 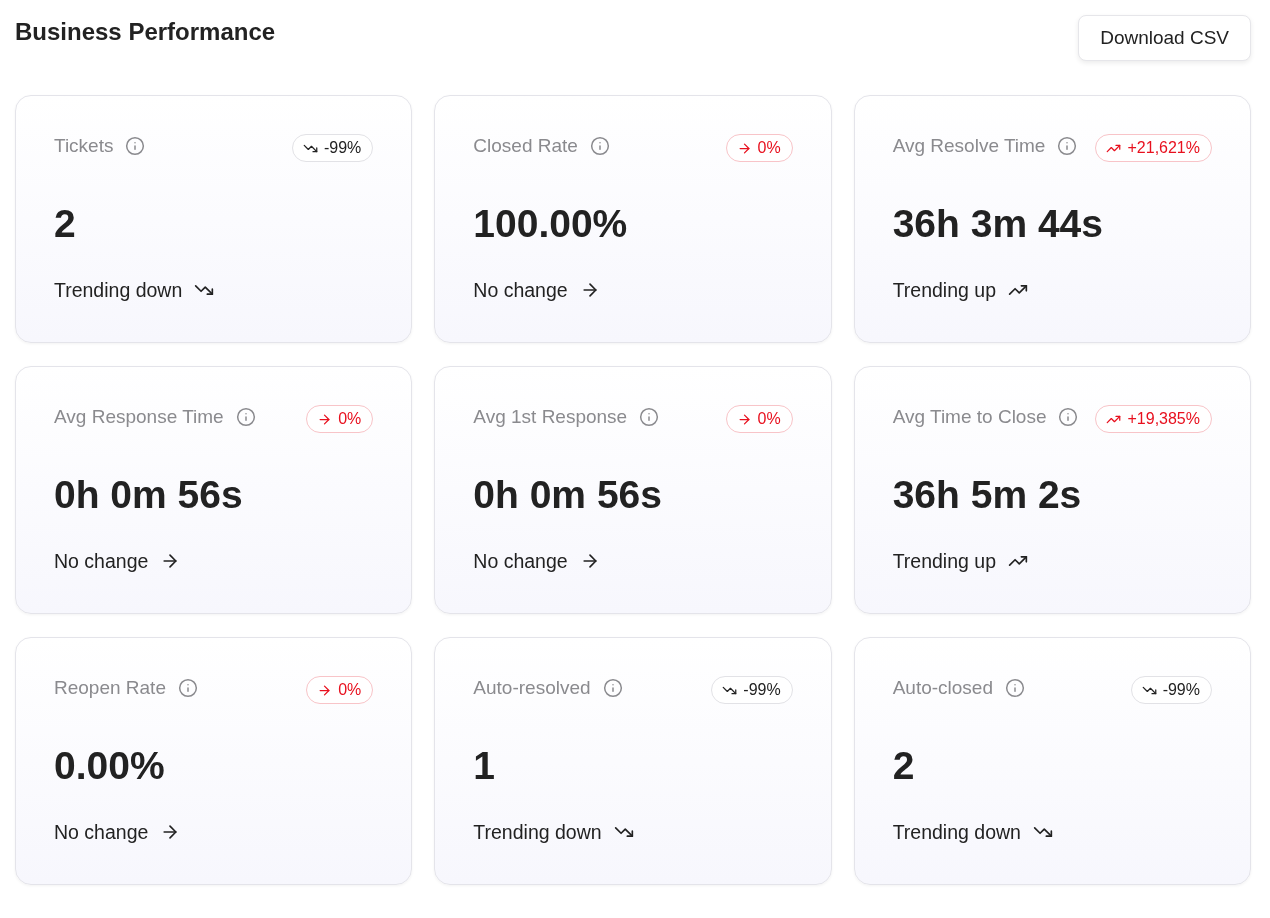 I want to click on change-badge: +19,385%, so click(x=1153, y=419).